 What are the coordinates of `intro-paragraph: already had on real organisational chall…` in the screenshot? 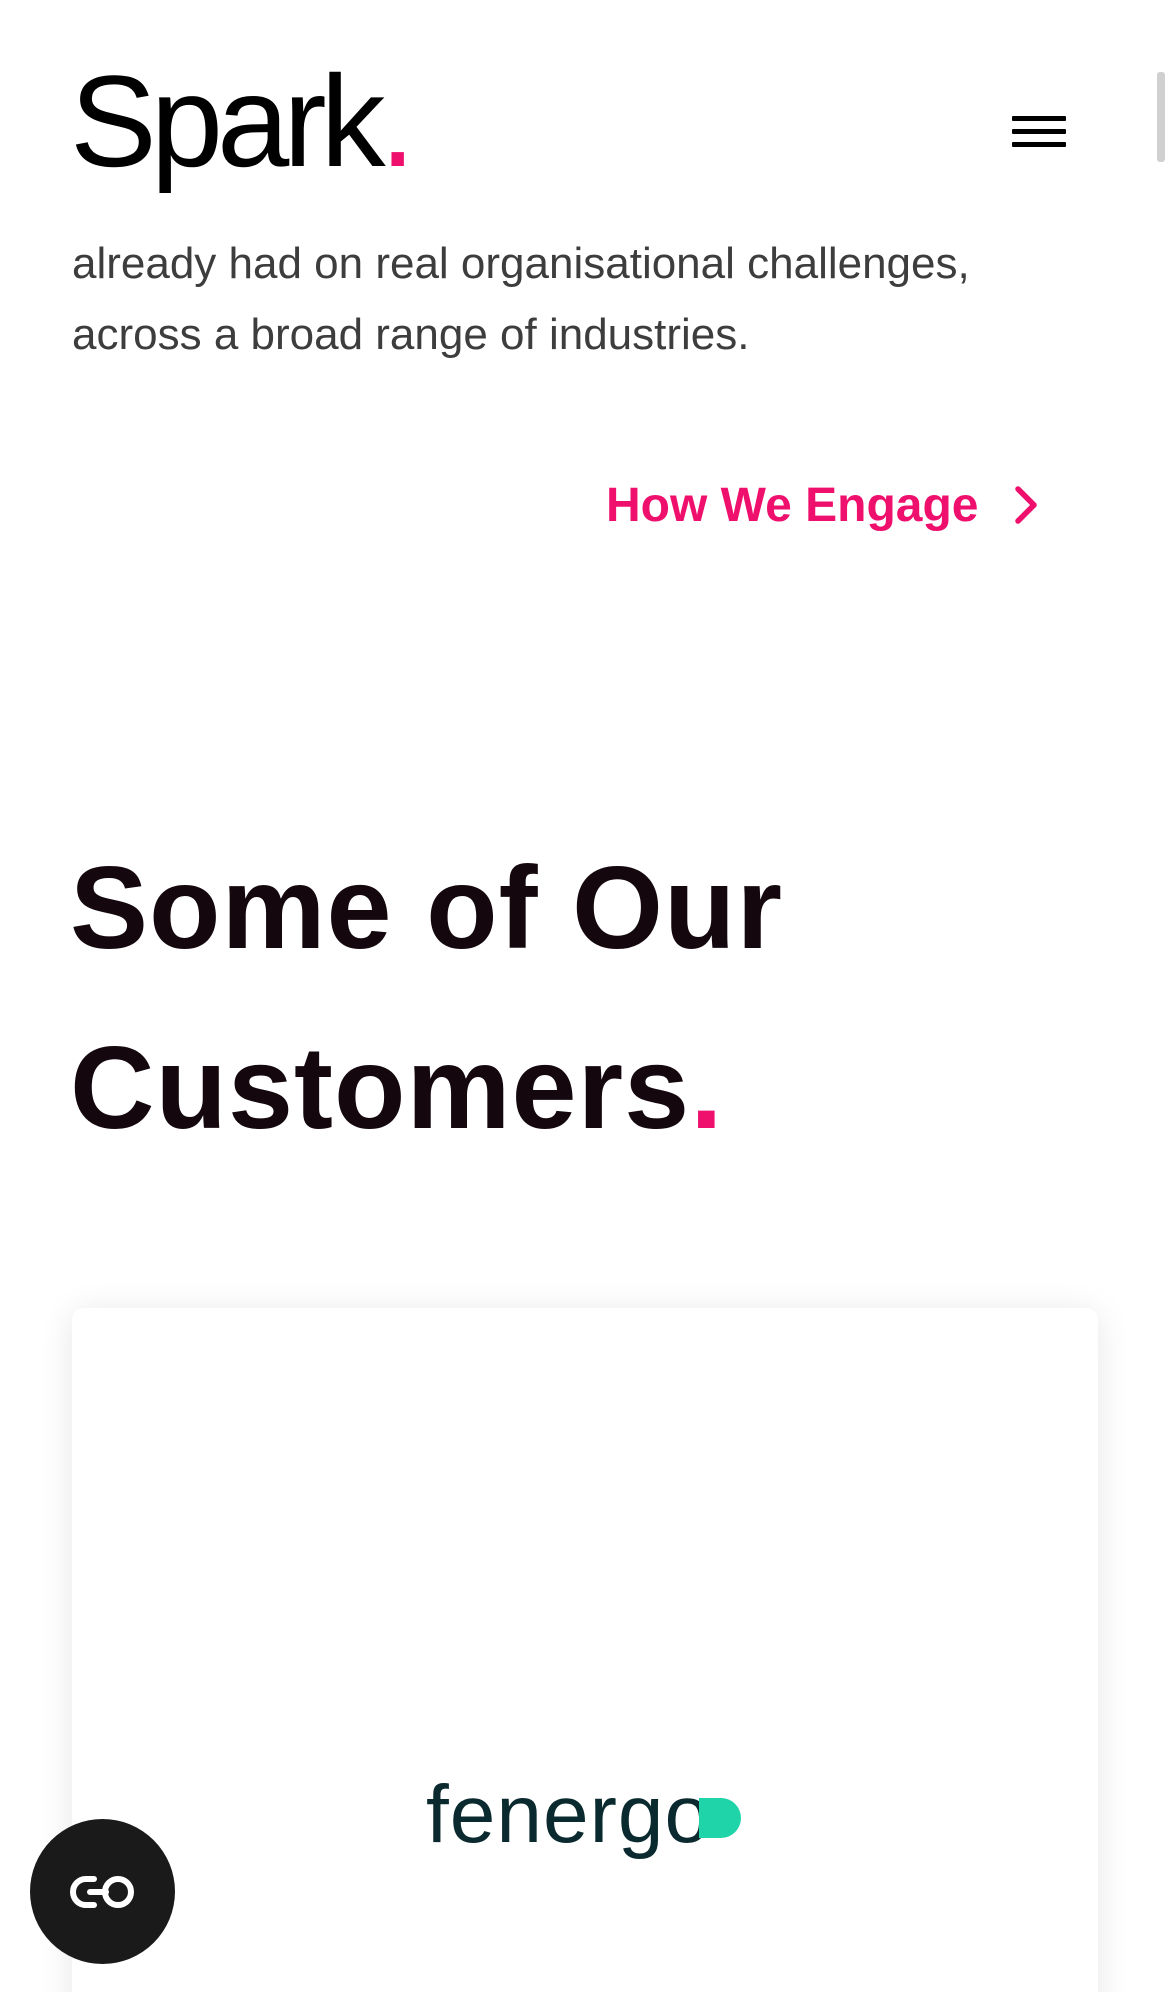 It's located at (572, 299).